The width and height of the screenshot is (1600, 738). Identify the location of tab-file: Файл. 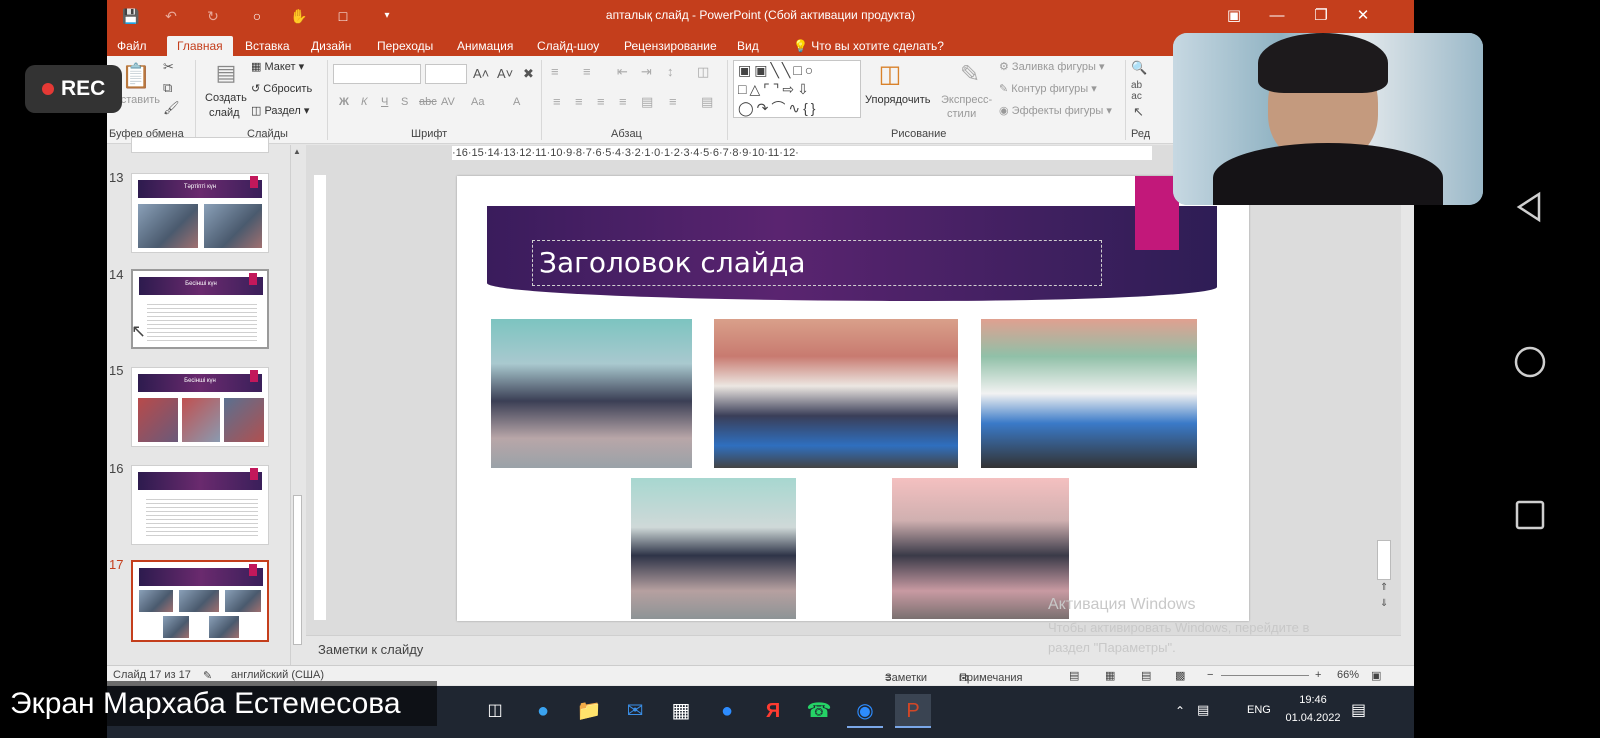
(132, 46).